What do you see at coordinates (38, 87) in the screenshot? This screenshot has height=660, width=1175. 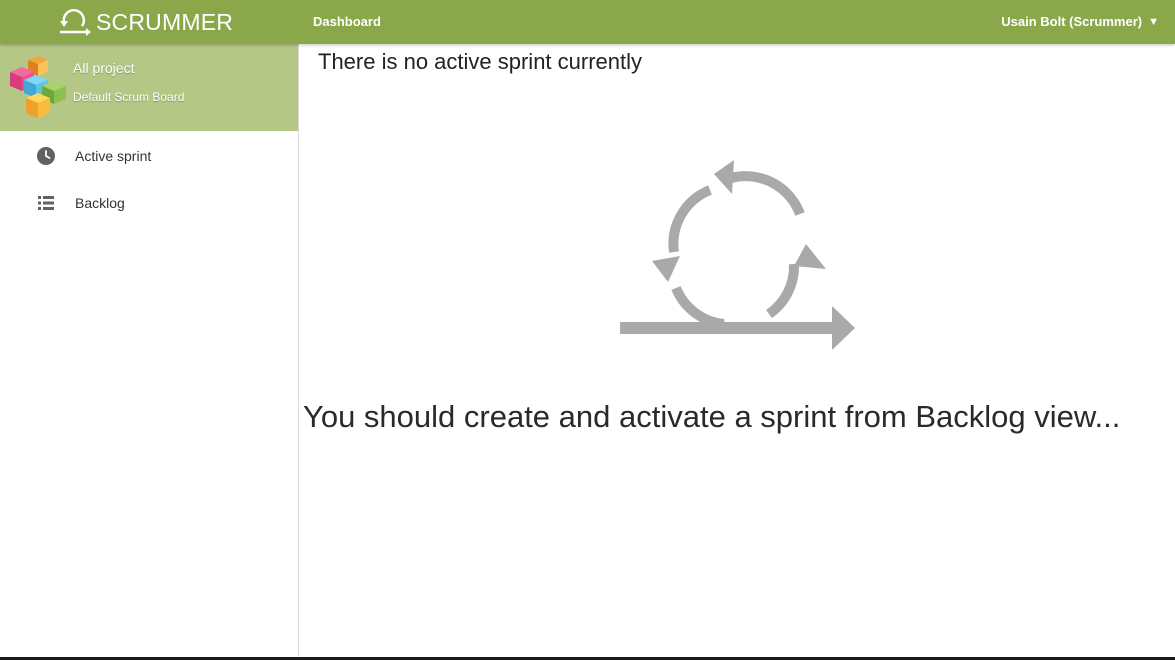 I see `project-cubes-logo` at bounding box center [38, 87].